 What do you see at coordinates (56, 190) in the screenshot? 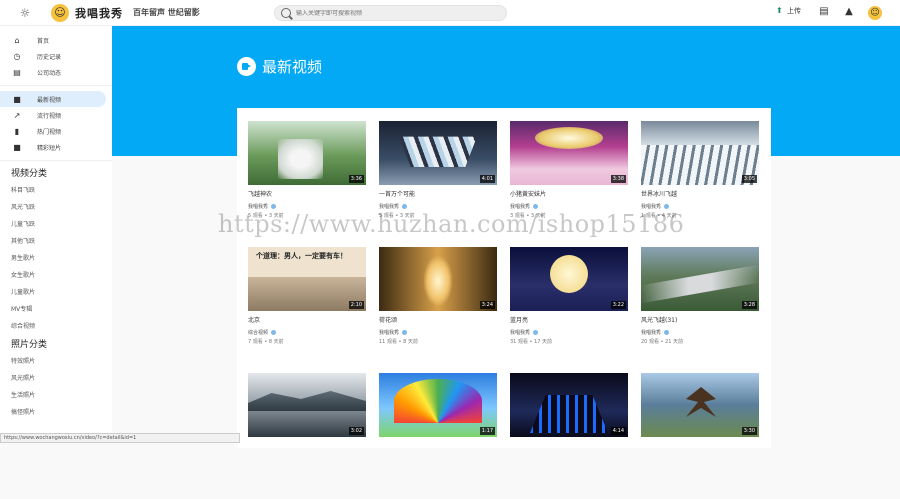
I see `category-item: 科目飞跃` at bounding box center [56, 190].